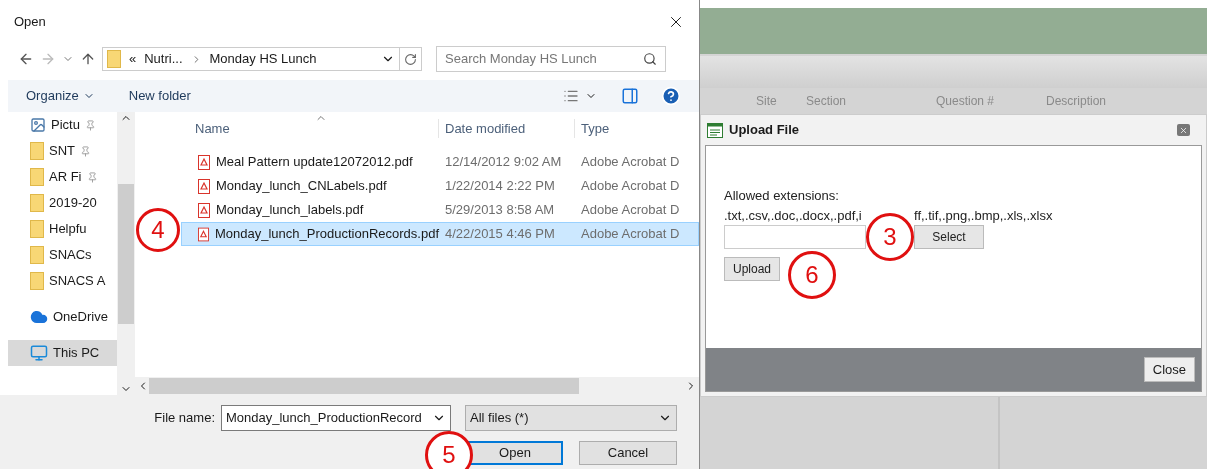 The width and height of the screenshot is (1207, 469). I want to click on sidebar-item: 2019-20, so click(53, 203).